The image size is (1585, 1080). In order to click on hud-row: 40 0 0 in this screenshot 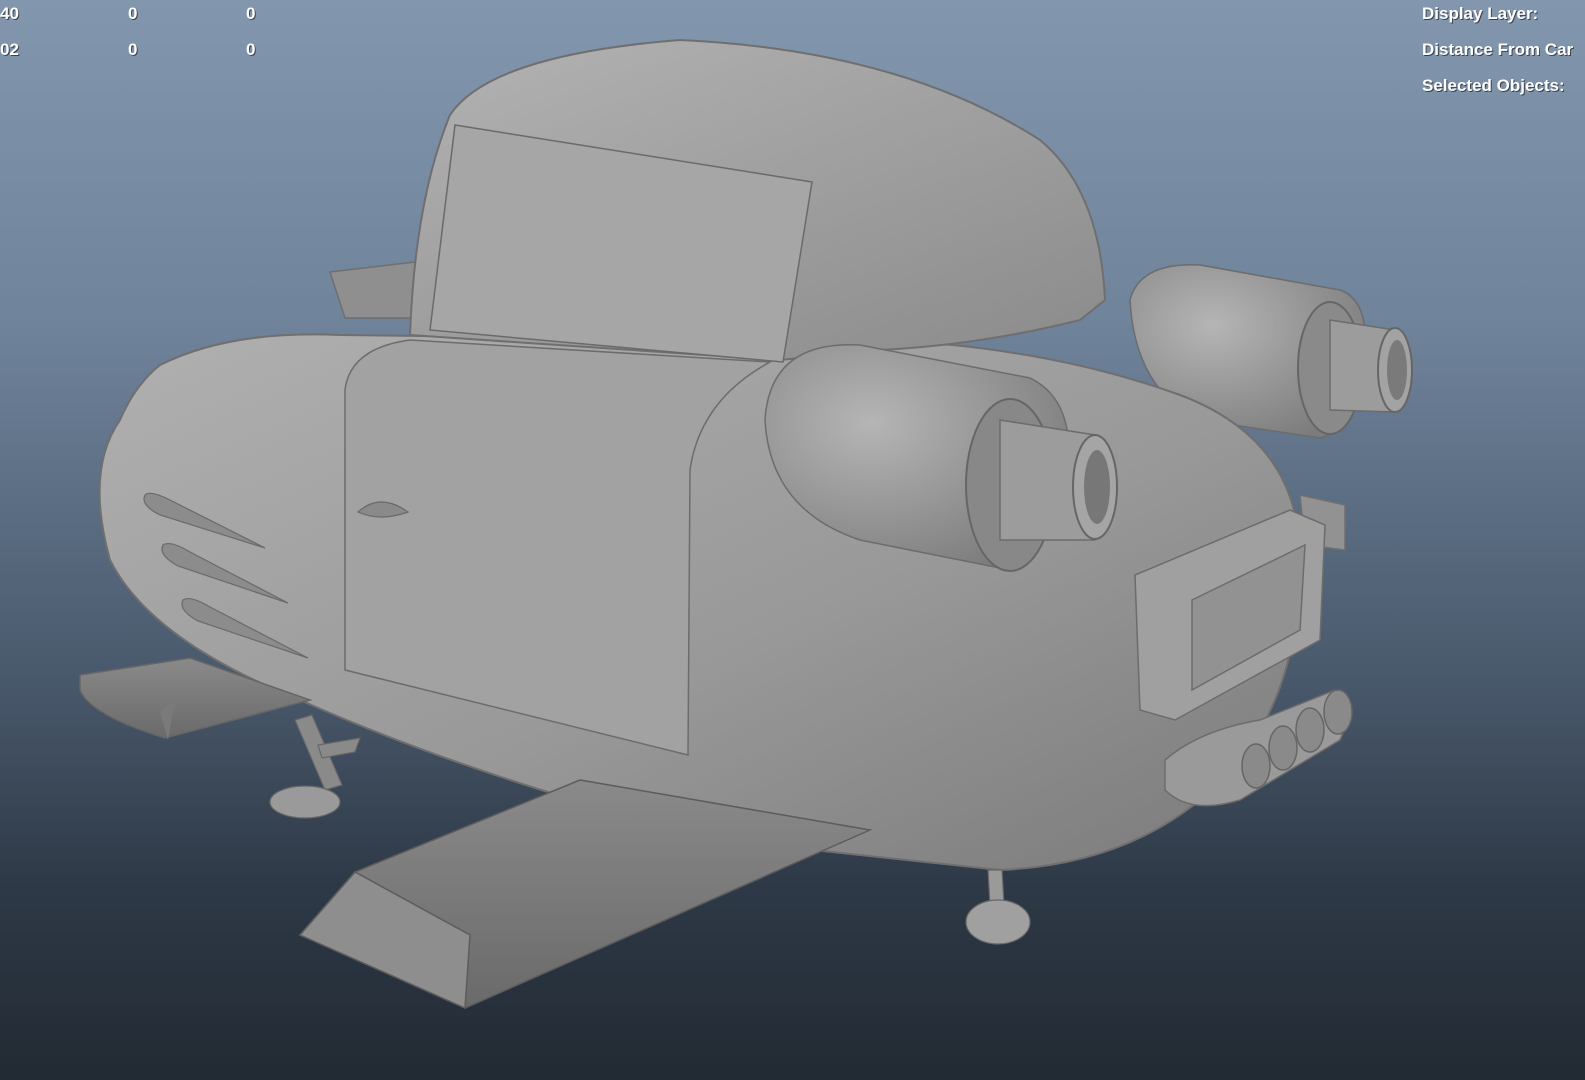, I will do `click(150, 22)`.